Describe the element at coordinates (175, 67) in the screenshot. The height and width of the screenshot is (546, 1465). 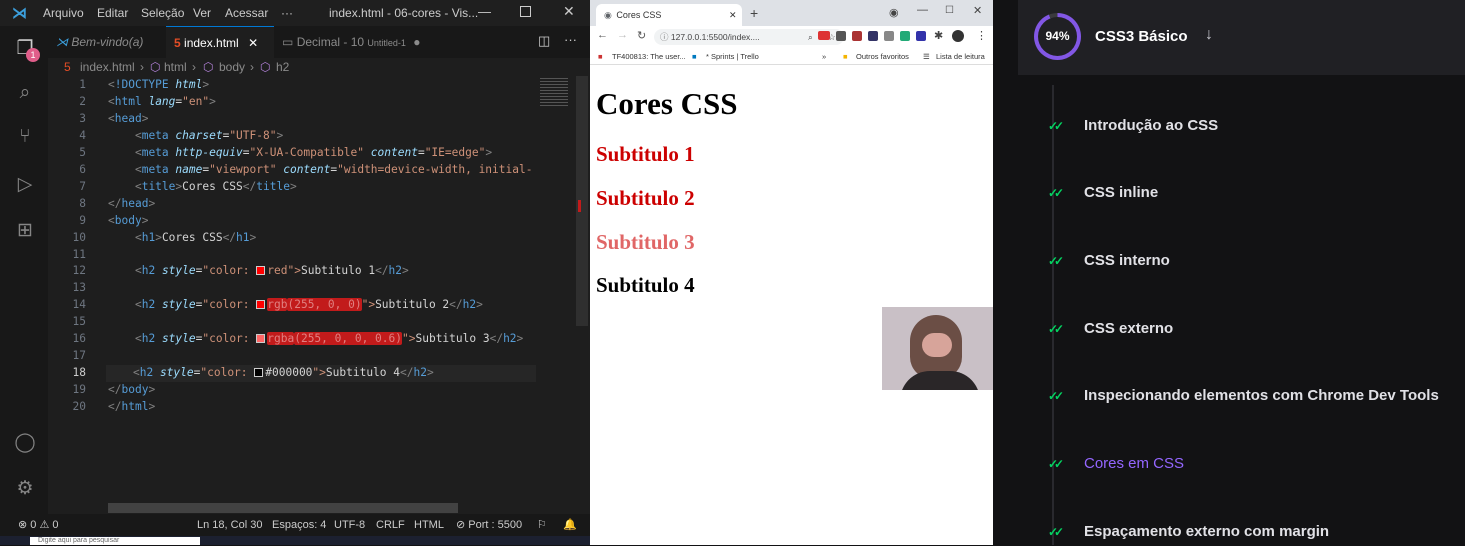
I see `breadcrumb-item: html` at that location.